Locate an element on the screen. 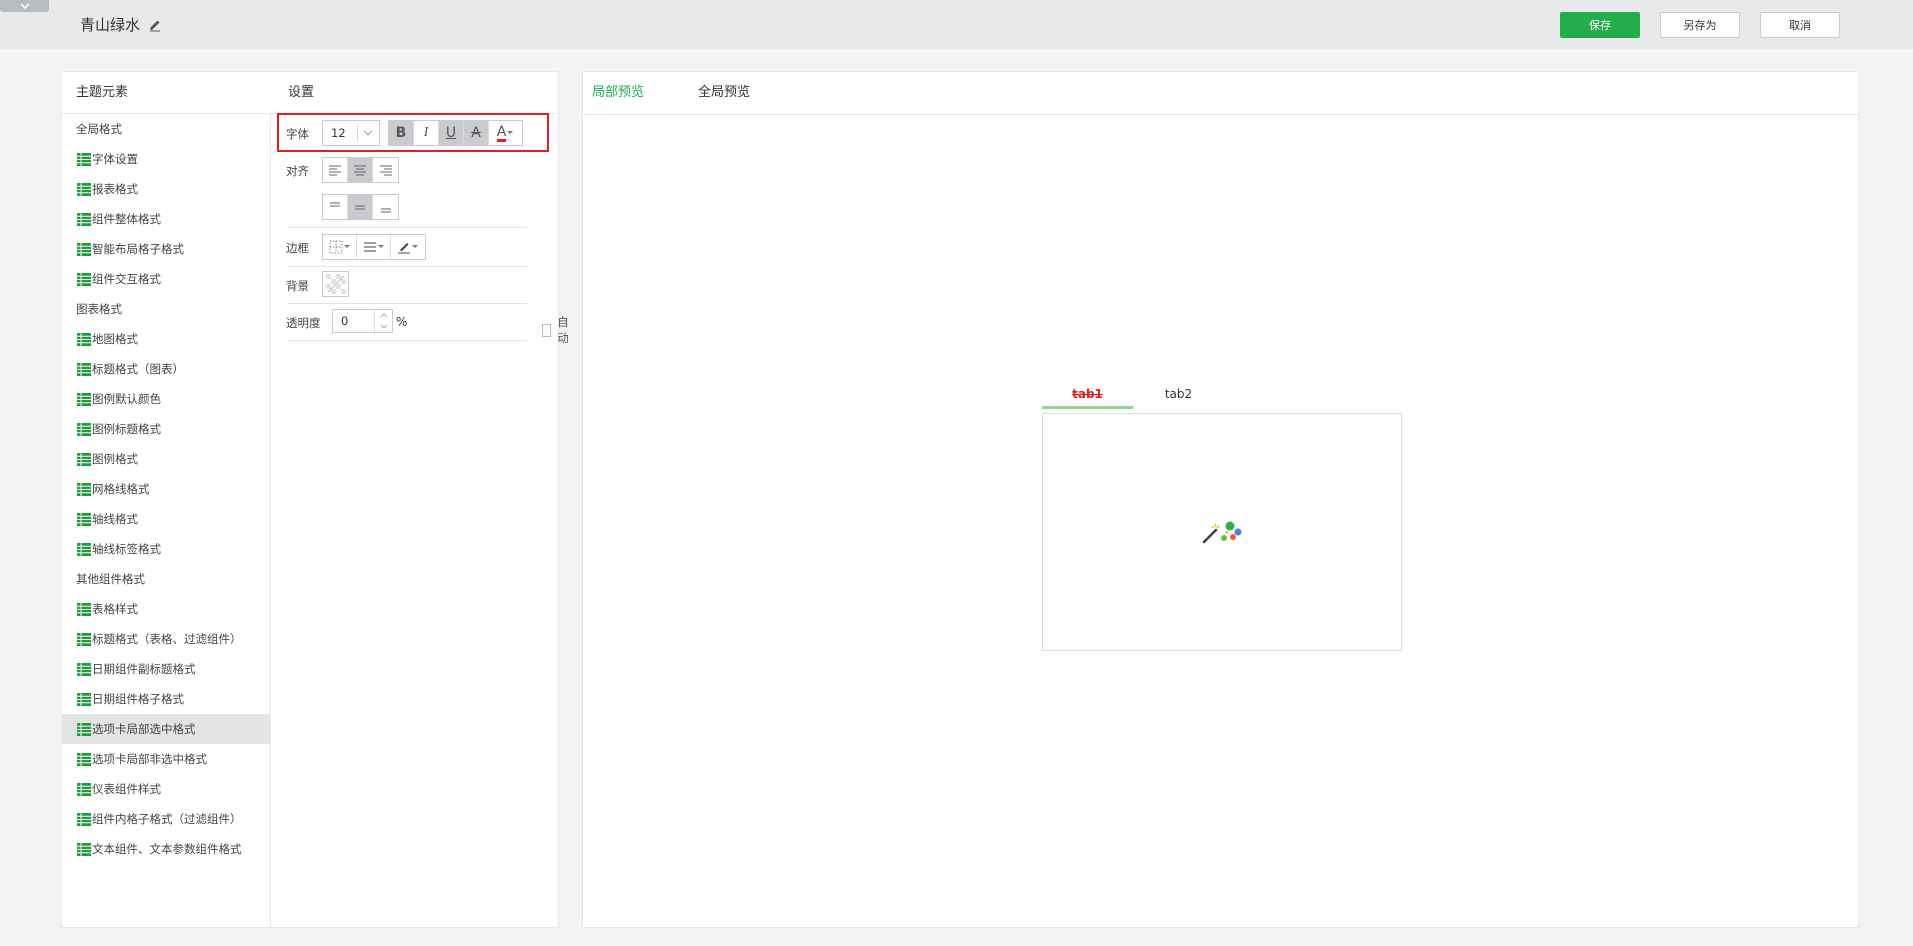  element-item: 图例格式 is located at coordinates (166, 459).